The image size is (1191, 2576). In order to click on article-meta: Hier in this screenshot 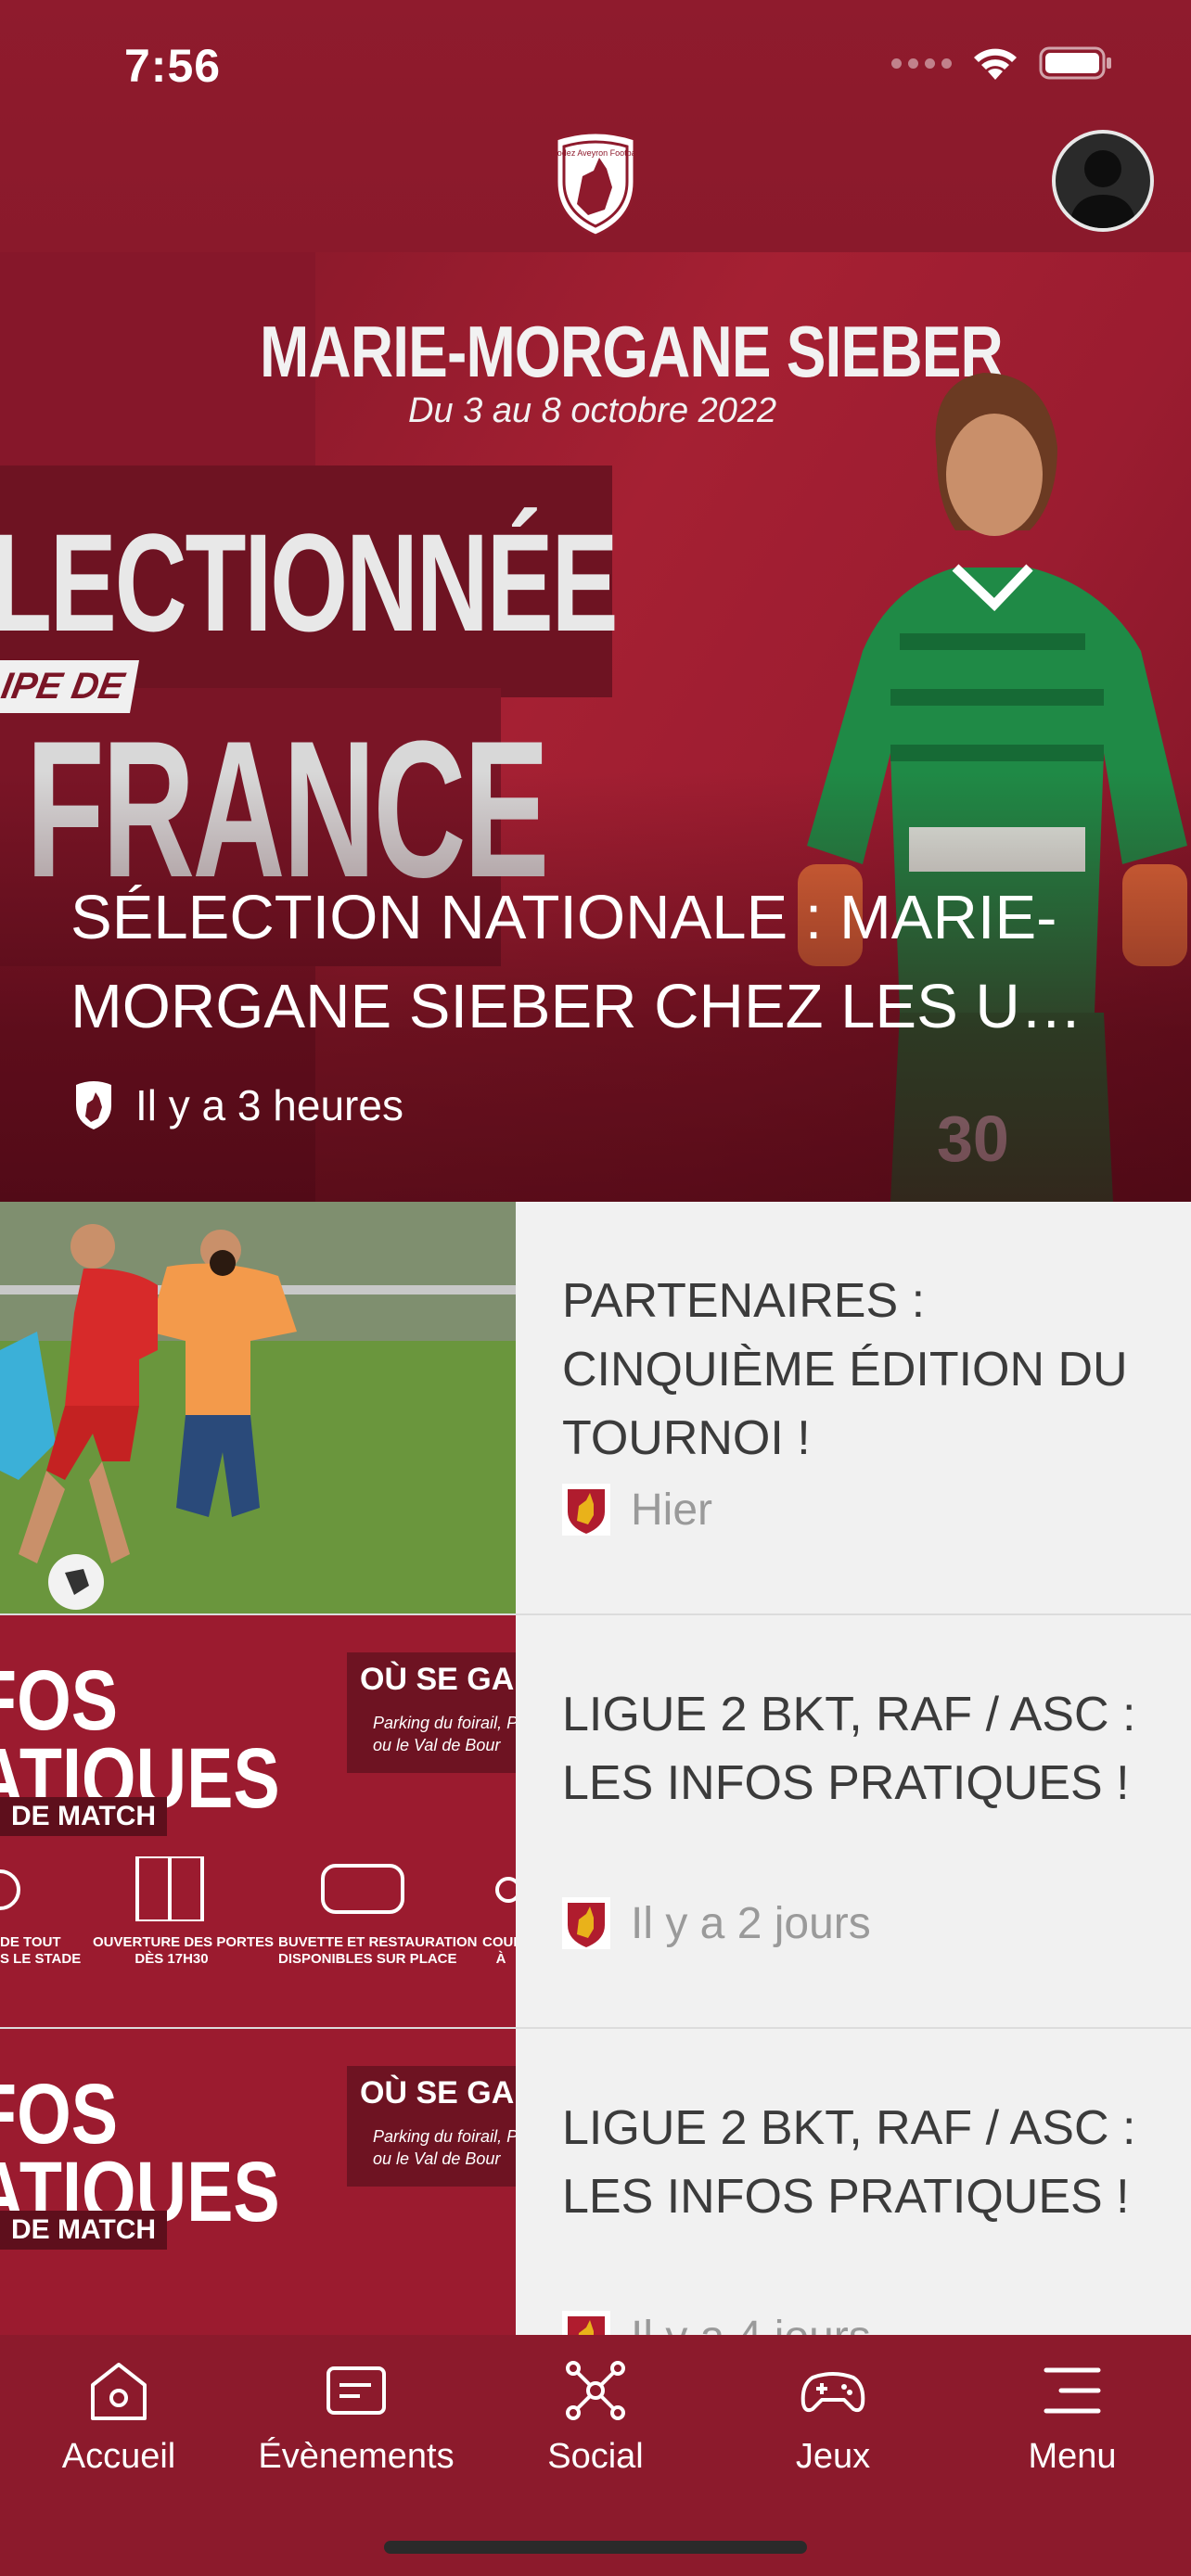, I will do `click(637, 1510)`.